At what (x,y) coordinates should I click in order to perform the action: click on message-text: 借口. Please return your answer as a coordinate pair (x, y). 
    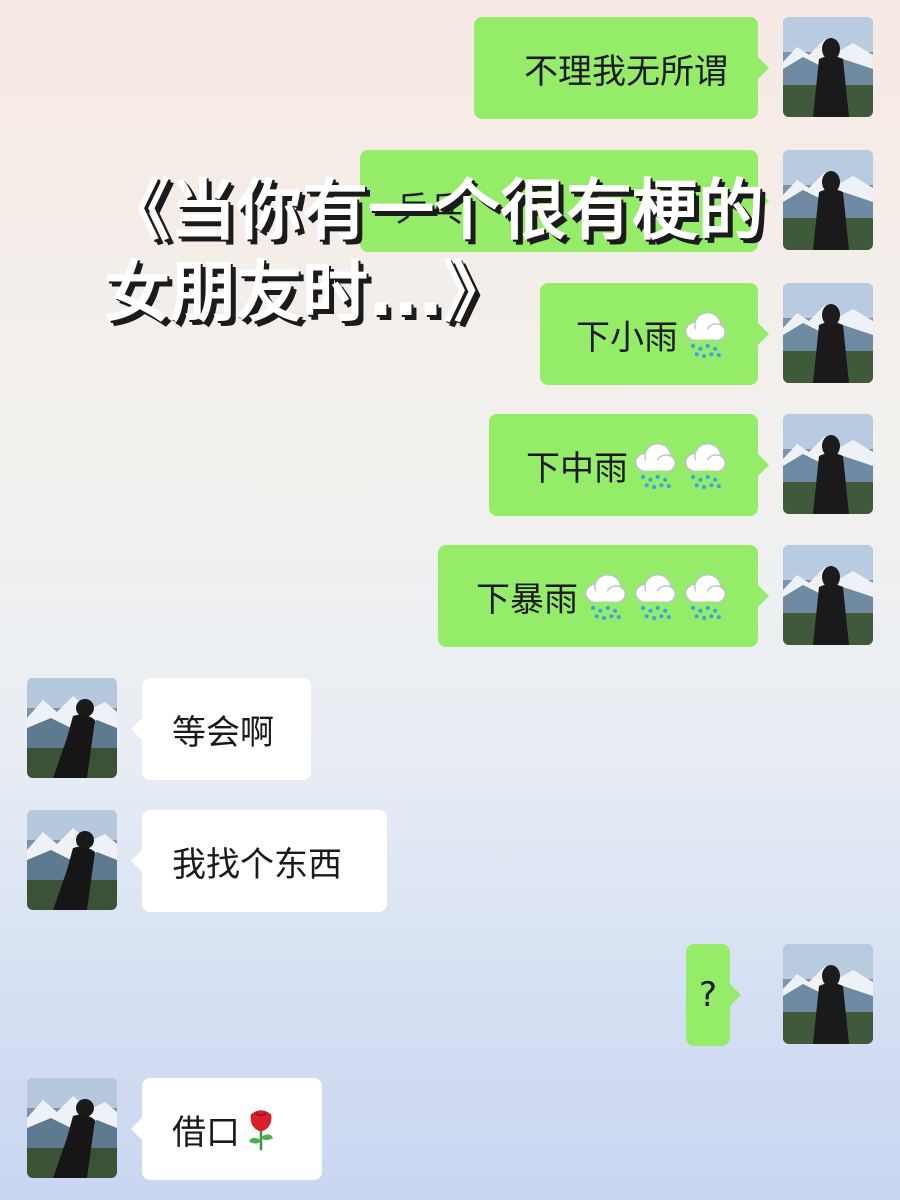
    Looking at the image, I should click on (206, 1132).